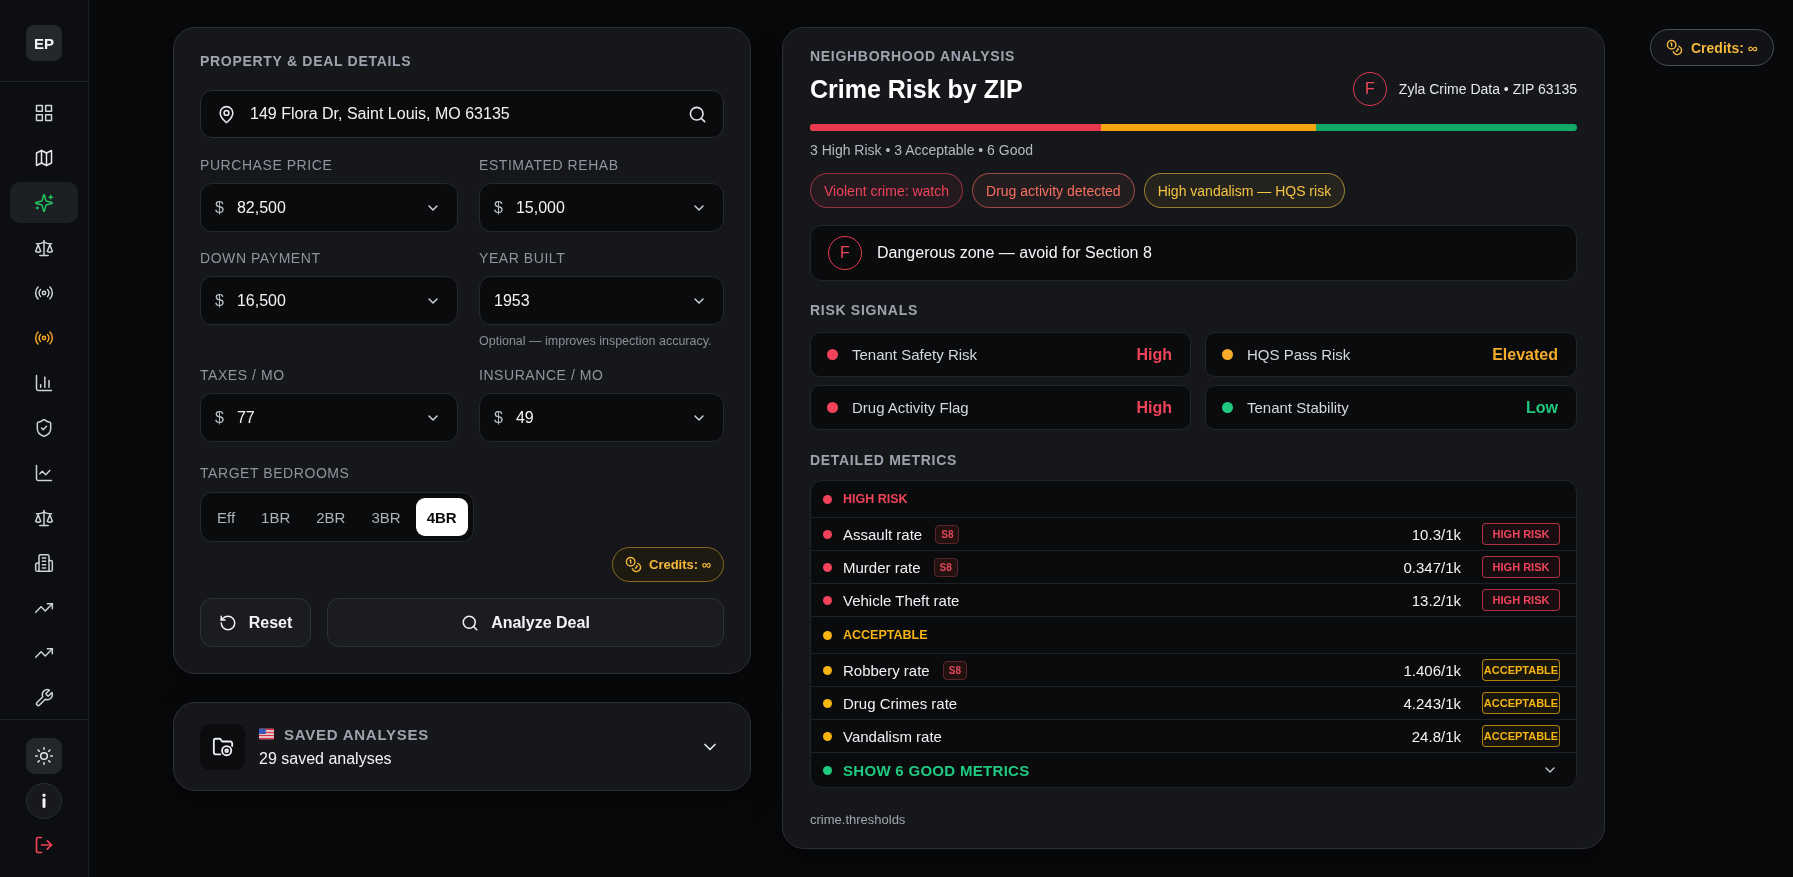  I want to click on section-title: PROPERTY & DEAL DETAILS, so click(306, 61).